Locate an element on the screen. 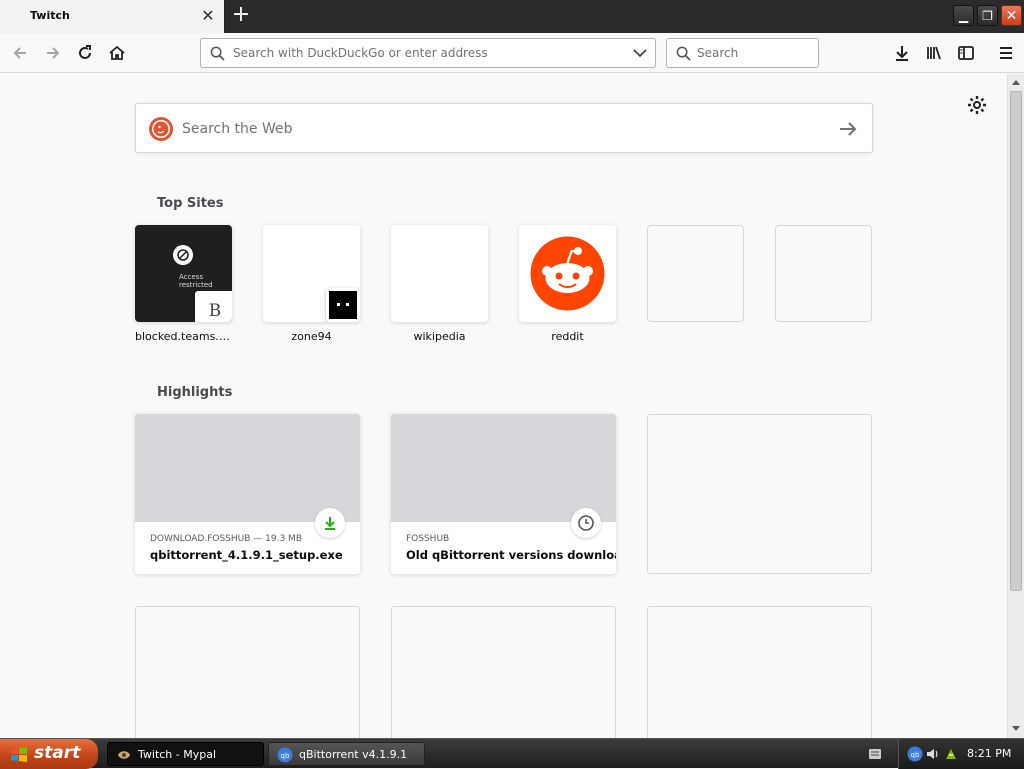  zone94-favicon-icon is located at coordinates (343, 305).